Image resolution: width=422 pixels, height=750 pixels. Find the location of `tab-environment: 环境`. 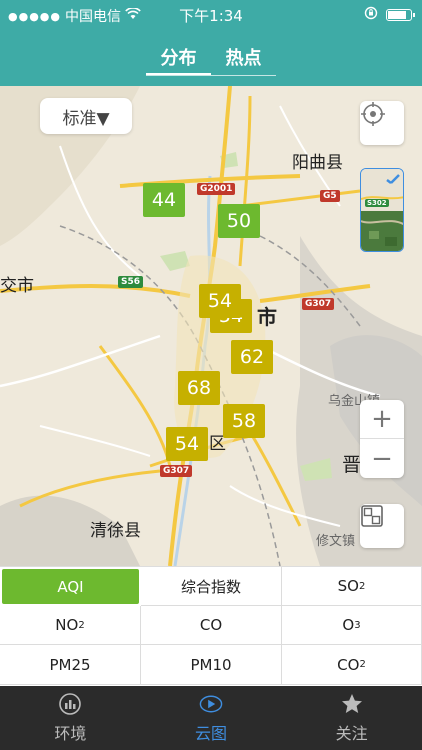

tab-environment: 环境 is located at coordinates (70, 718).